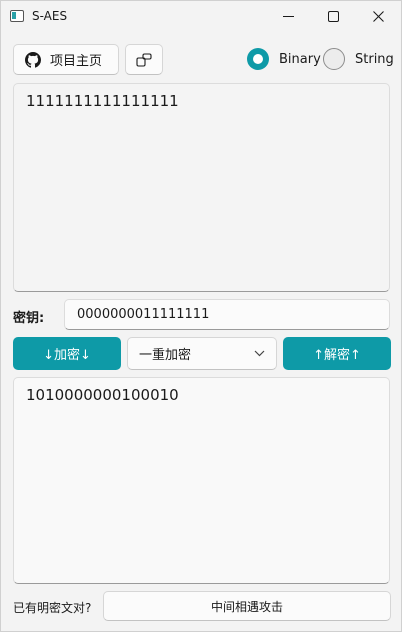 This screenshot has height=632, width=402. I want to click on minimize-icon, so click(288, 16).